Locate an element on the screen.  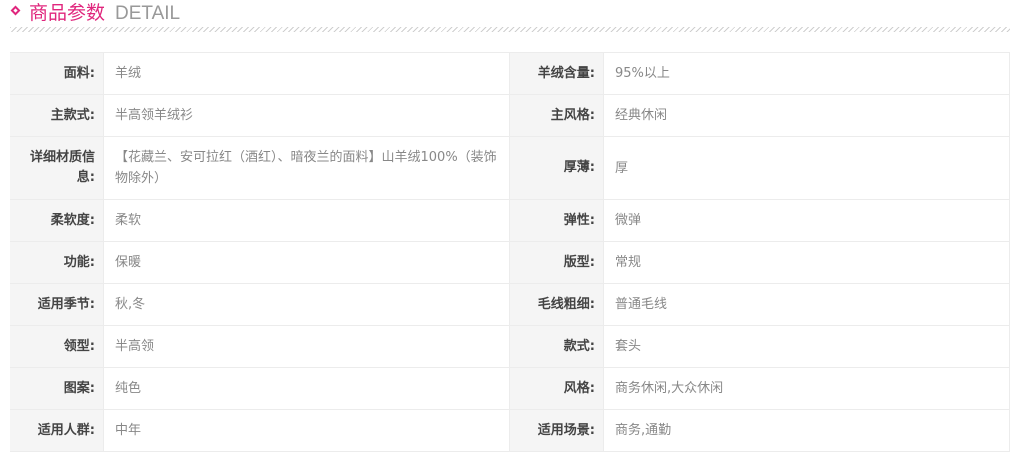
param-value: 微弹 is located at coordinates (806, 220).